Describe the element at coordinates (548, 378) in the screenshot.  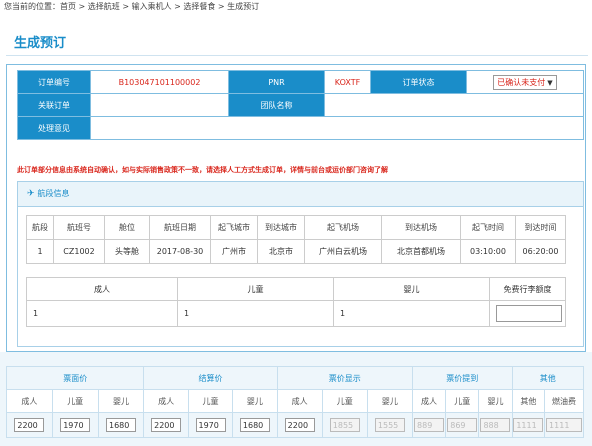
I see `price-group-cell: 其他` at that location.